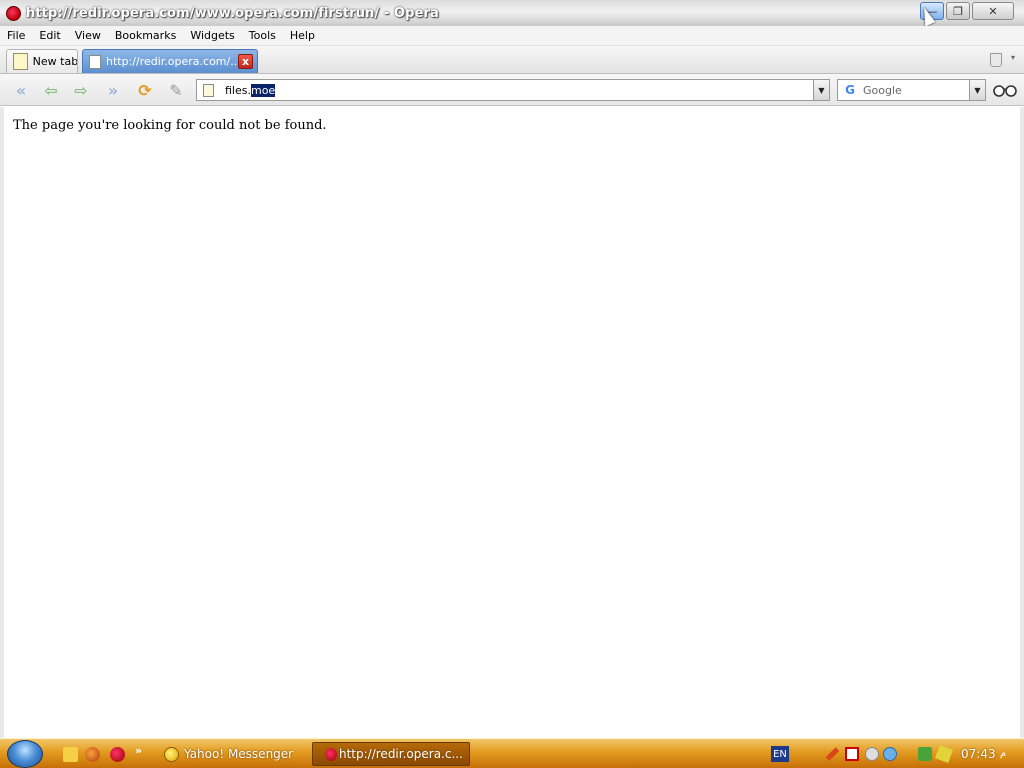 Image resolution: width=1024 pixels, height=768 pixels. I want to click on navigation-toolbar: « ⇦ ⇨ » ⟳ ✎ files. moe ▼ G Google ▼, so click(512, 90).